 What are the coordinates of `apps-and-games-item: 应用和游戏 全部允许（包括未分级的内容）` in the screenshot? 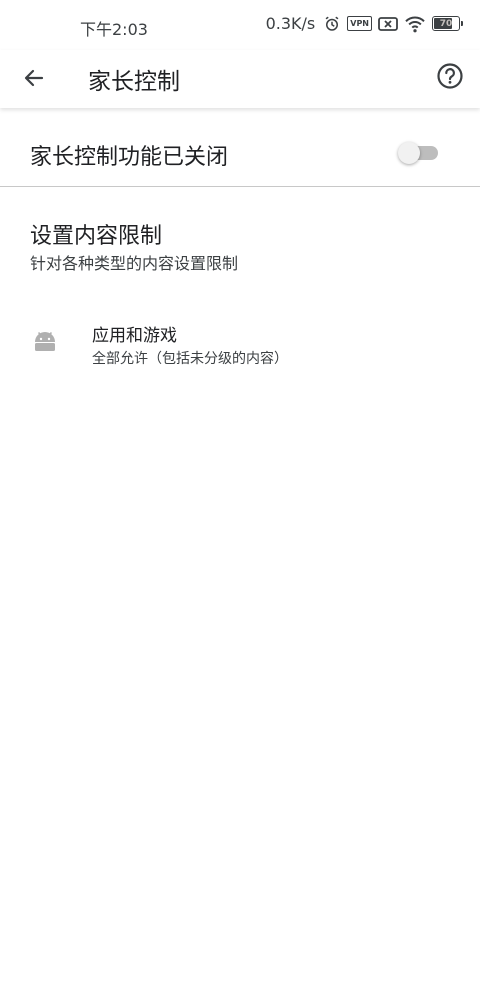 It's located at (240, 345).